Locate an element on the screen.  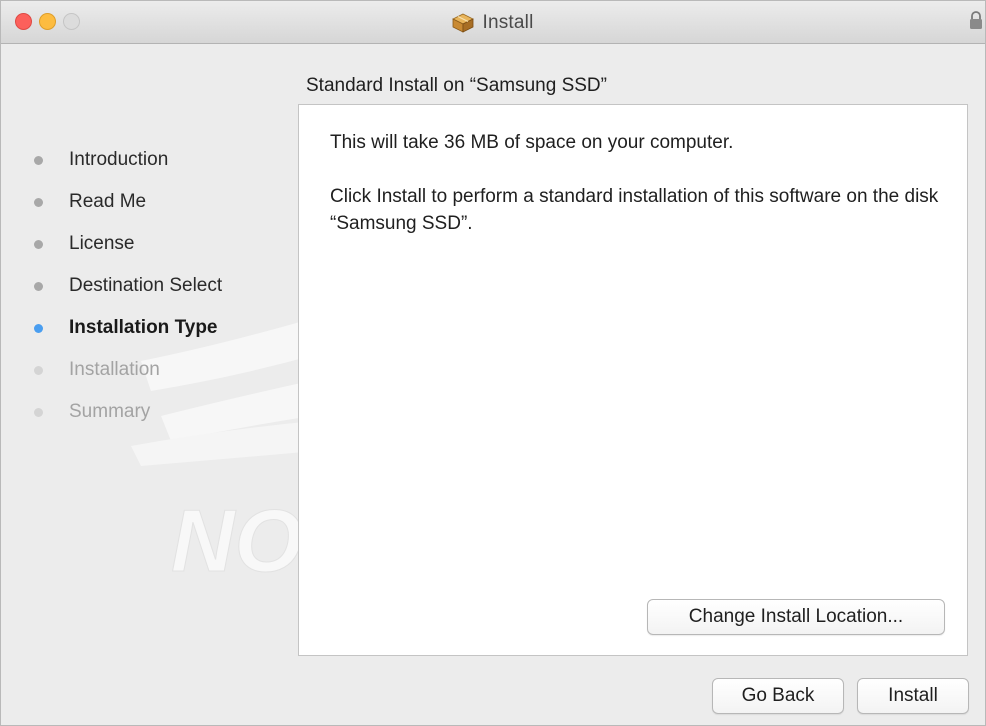
step-license: License is located at coordinates (126, 244).